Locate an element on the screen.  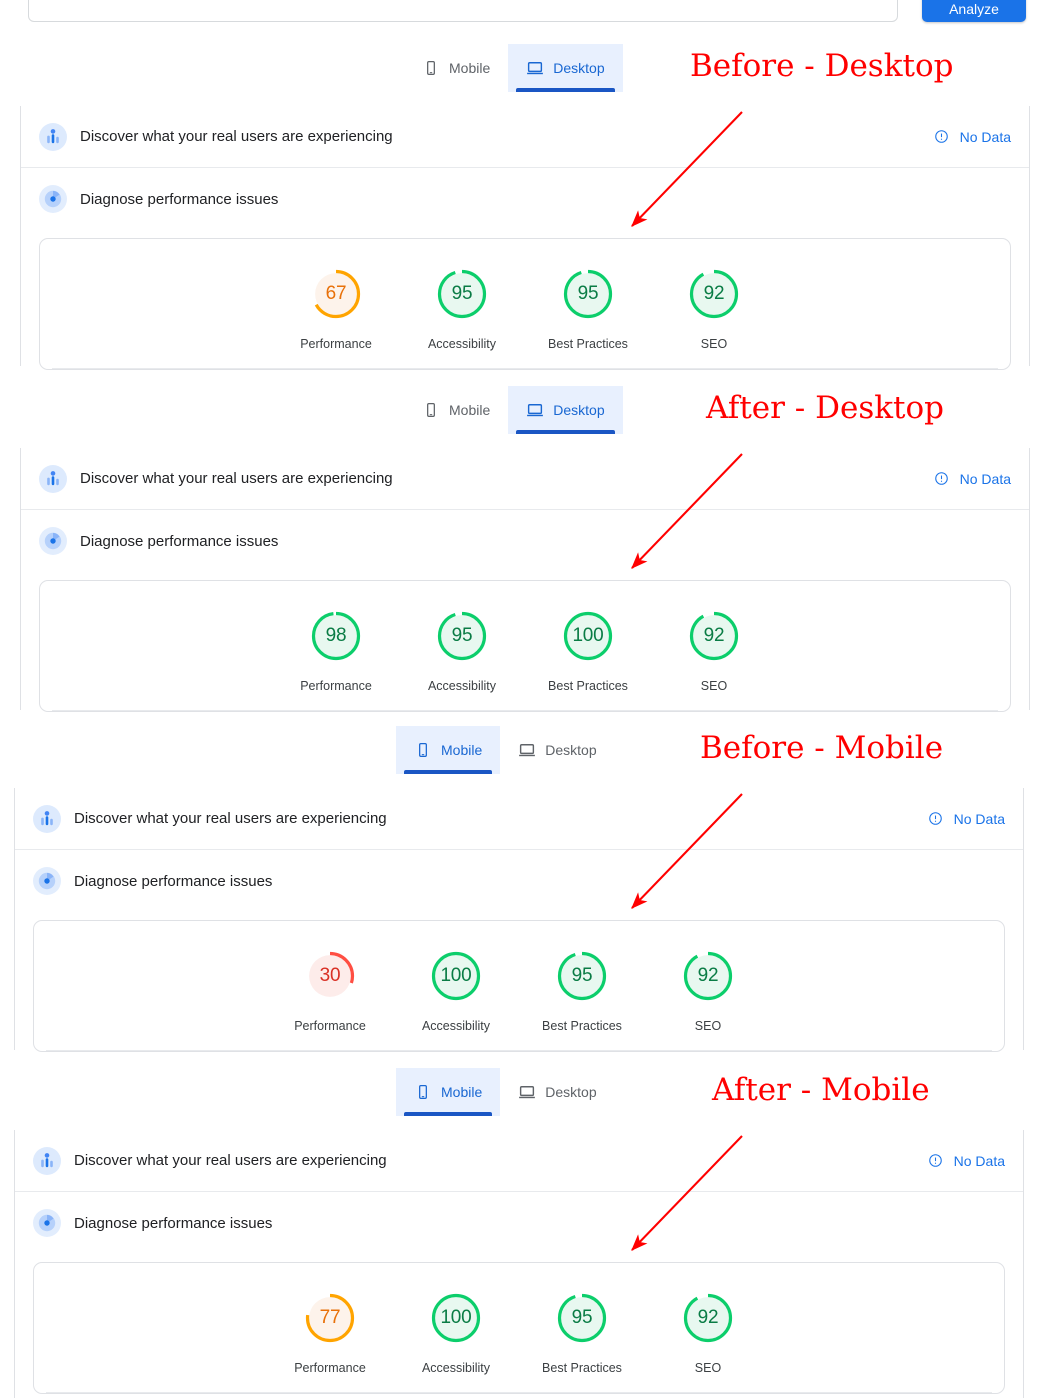
score-gauge: 100 Best Practices is located at coordinates (588, 651).